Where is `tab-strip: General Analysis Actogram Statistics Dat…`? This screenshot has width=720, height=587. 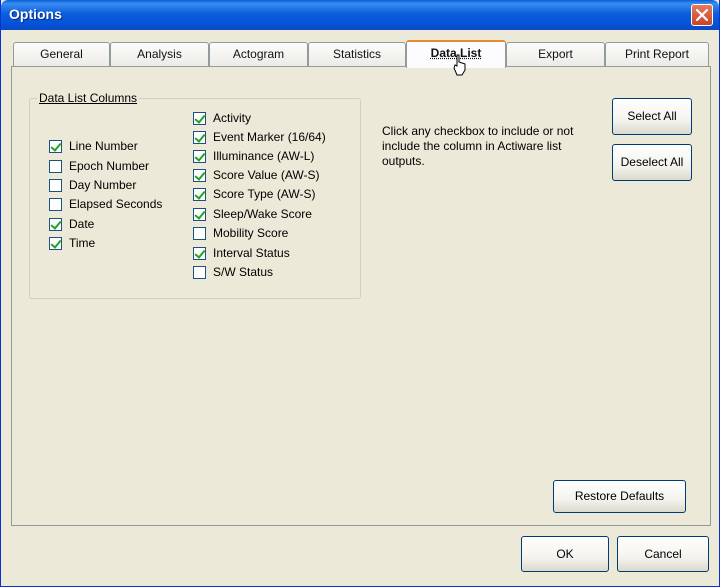
tab-strip: General Analysis Actogram Statistics Dat… is located at coordinates (361, 54).